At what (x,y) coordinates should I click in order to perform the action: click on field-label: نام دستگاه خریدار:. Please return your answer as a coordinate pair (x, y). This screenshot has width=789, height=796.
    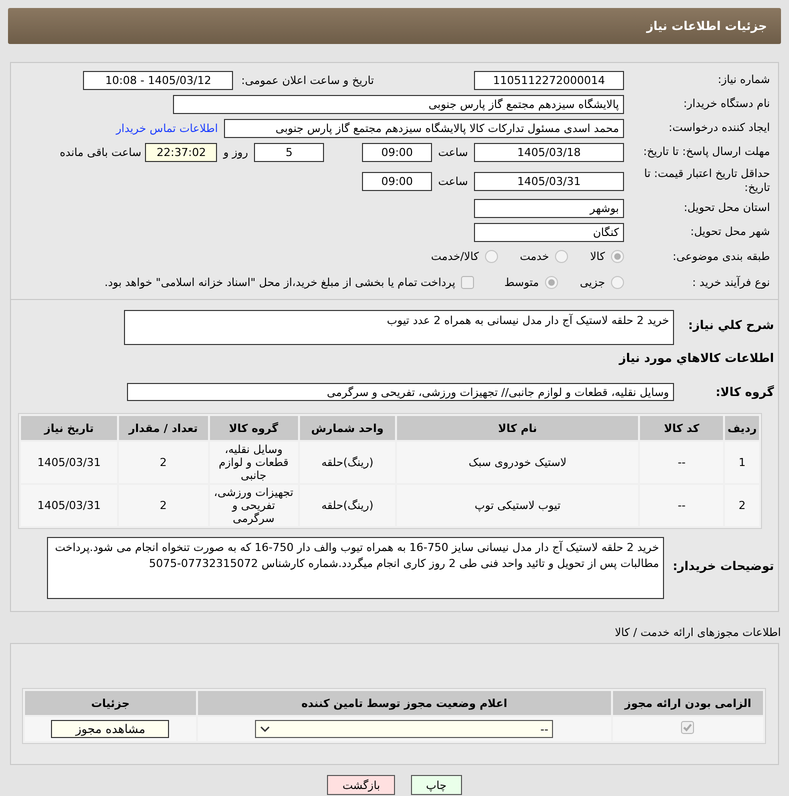
    Looking at the image, I should click on (726, 104).